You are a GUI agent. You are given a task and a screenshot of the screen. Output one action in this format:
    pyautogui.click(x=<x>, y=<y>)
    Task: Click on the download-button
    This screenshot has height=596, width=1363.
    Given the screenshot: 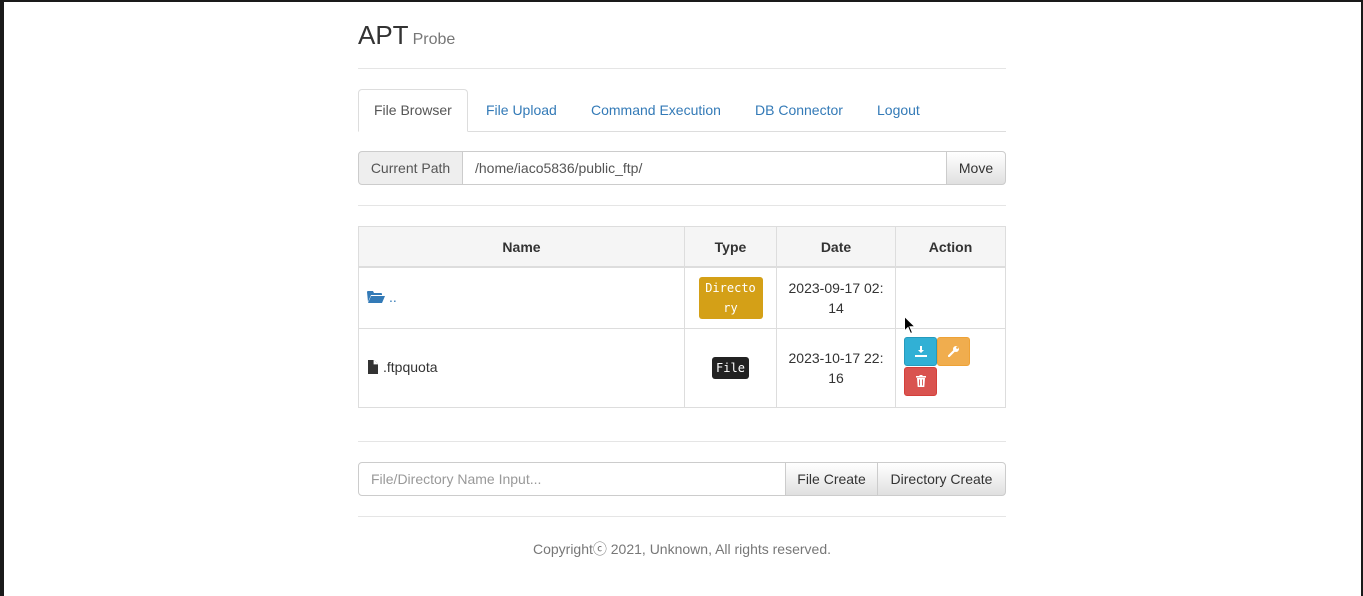 What is the action you would take?
    pyautogui.click(x=920, y=351)
    